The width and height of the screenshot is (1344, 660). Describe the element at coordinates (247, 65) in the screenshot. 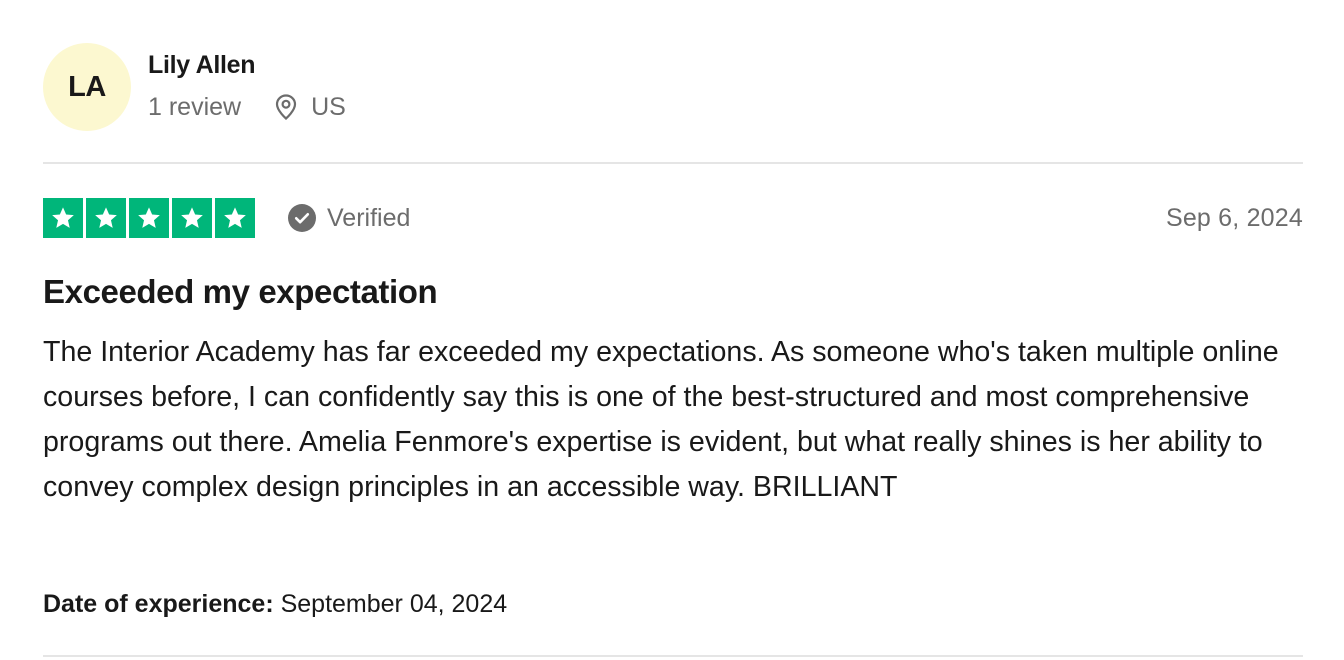

I see `consumer-name: Lily Allen` at that location.